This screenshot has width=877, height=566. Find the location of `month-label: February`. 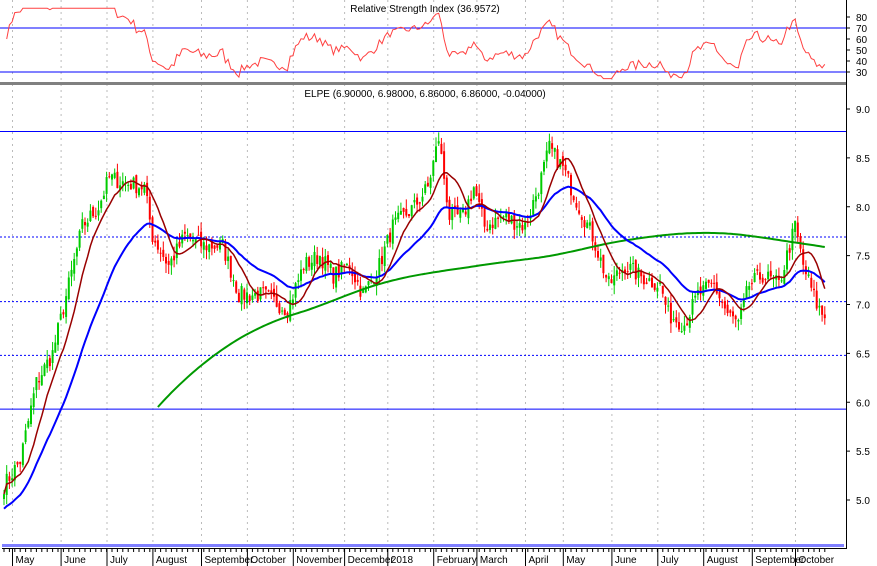

month-label: February is located at coordinates (457, 560).